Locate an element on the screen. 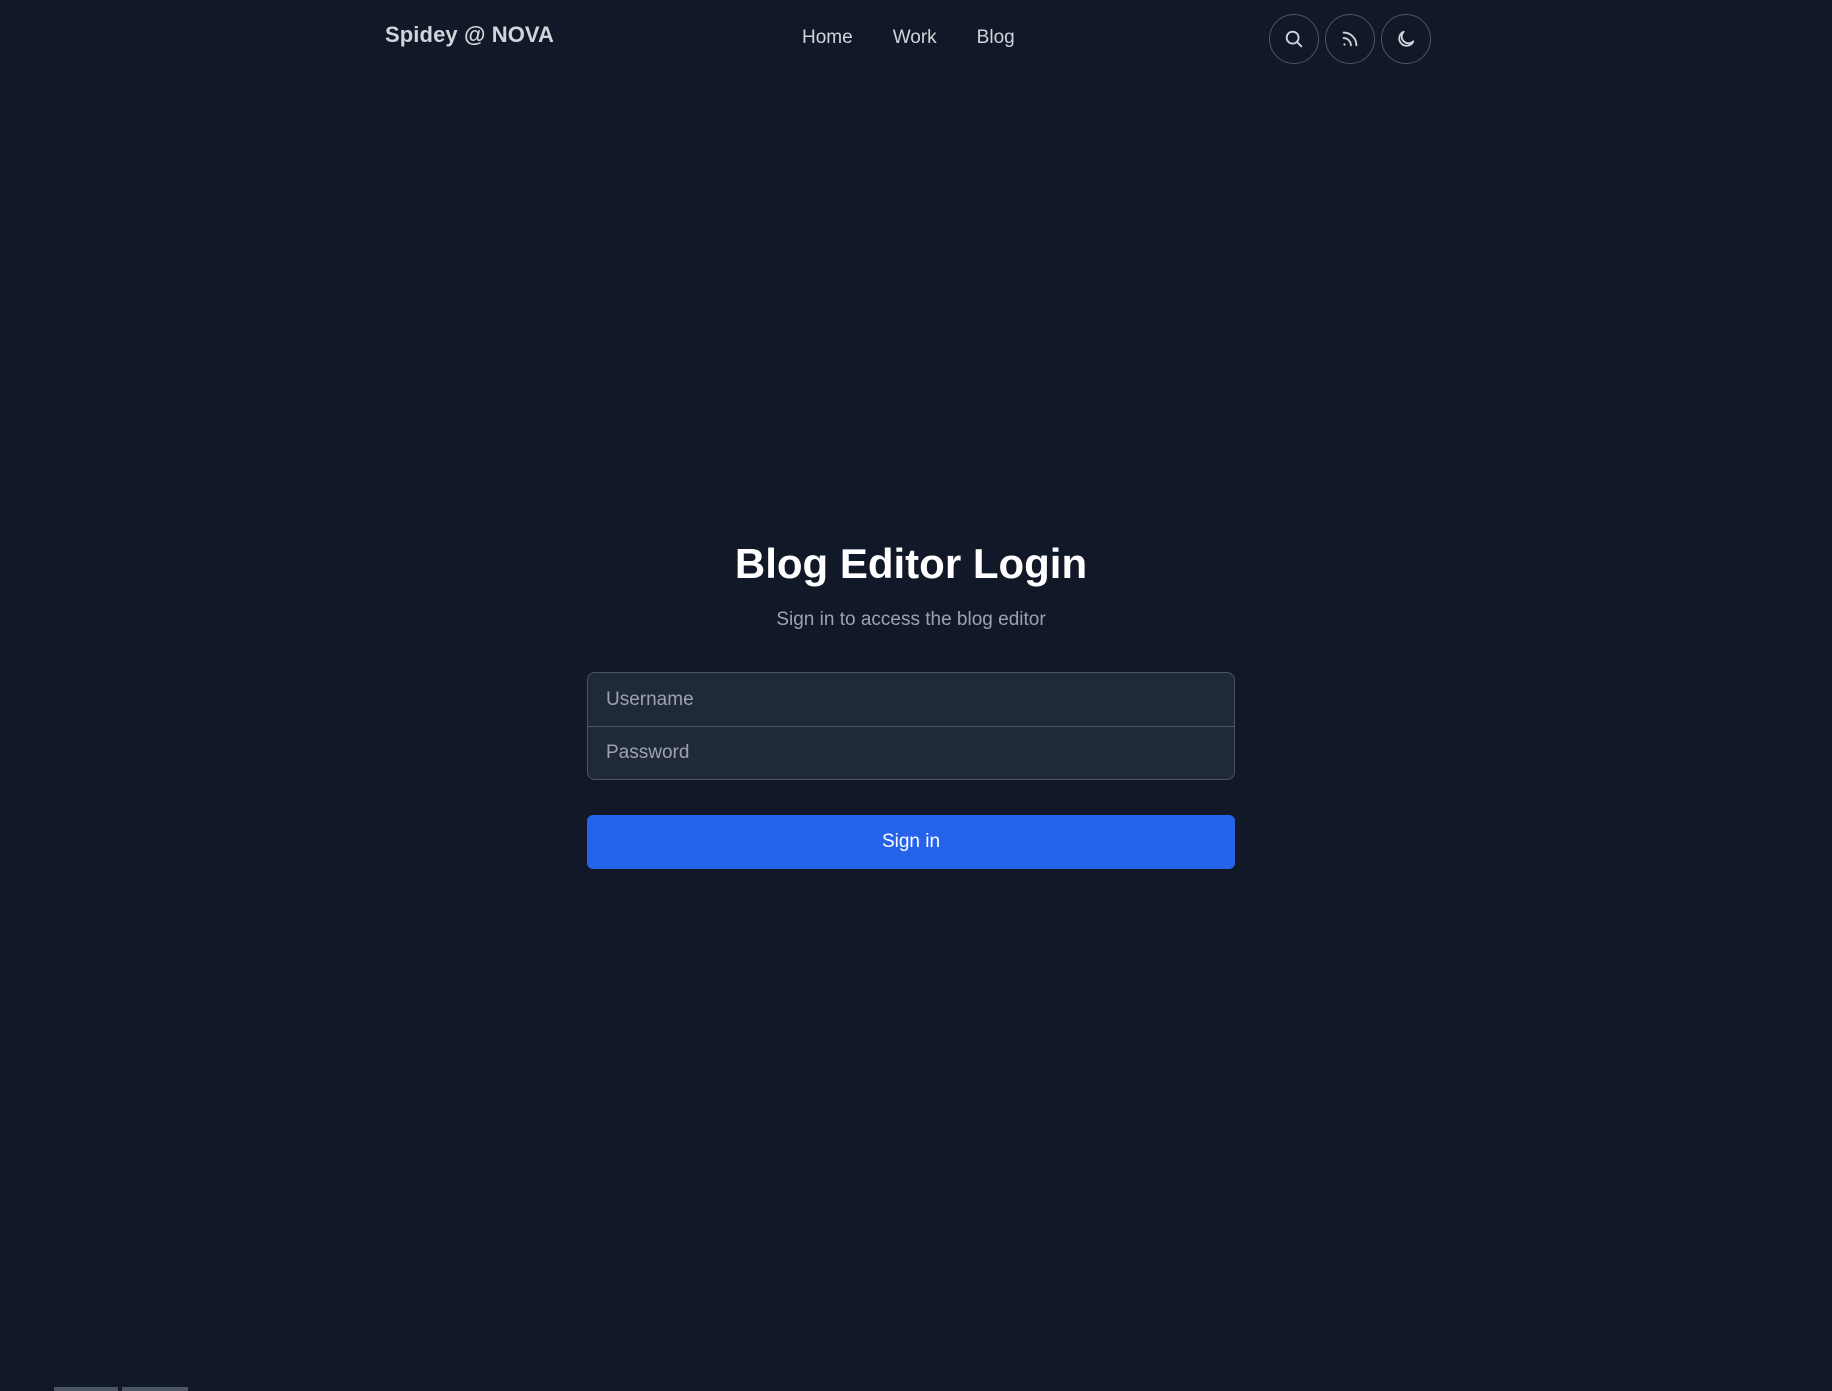 Image resolution: width=1832 pixels, height=1391 pixels. scrollbar-segment-right is located at coordinates (155, 1389).